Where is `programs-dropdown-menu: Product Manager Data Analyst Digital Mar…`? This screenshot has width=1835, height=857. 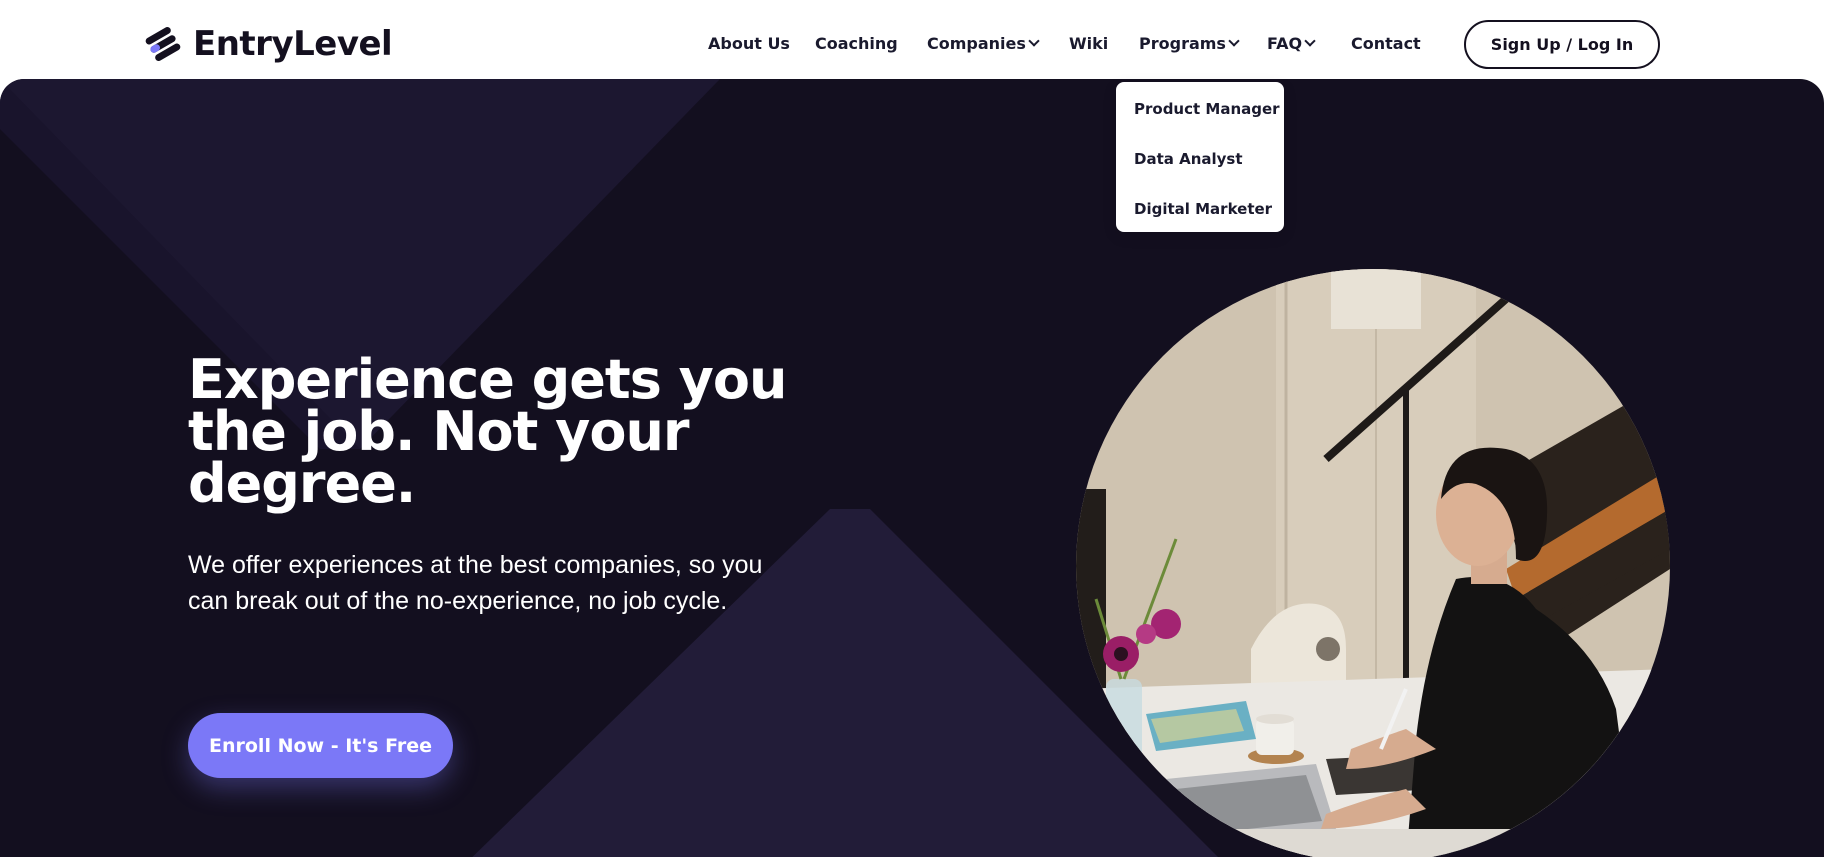
programs-dropdown-menu: Product Manager Data Analyst Digital Mar… is located at coordinates (1200, 157).